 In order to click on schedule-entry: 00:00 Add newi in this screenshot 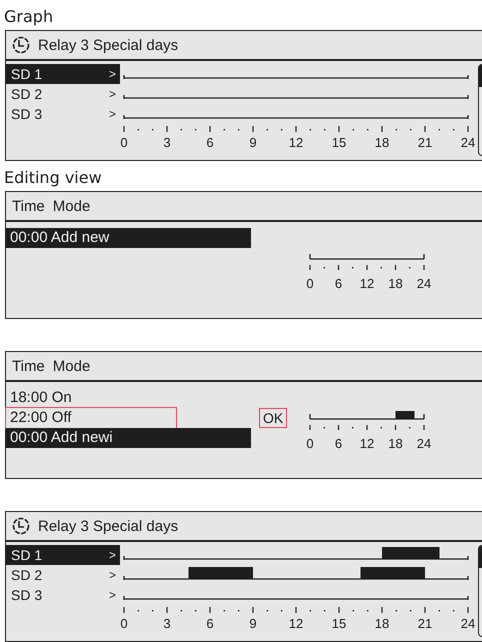, I will do `click(128, 438)`.